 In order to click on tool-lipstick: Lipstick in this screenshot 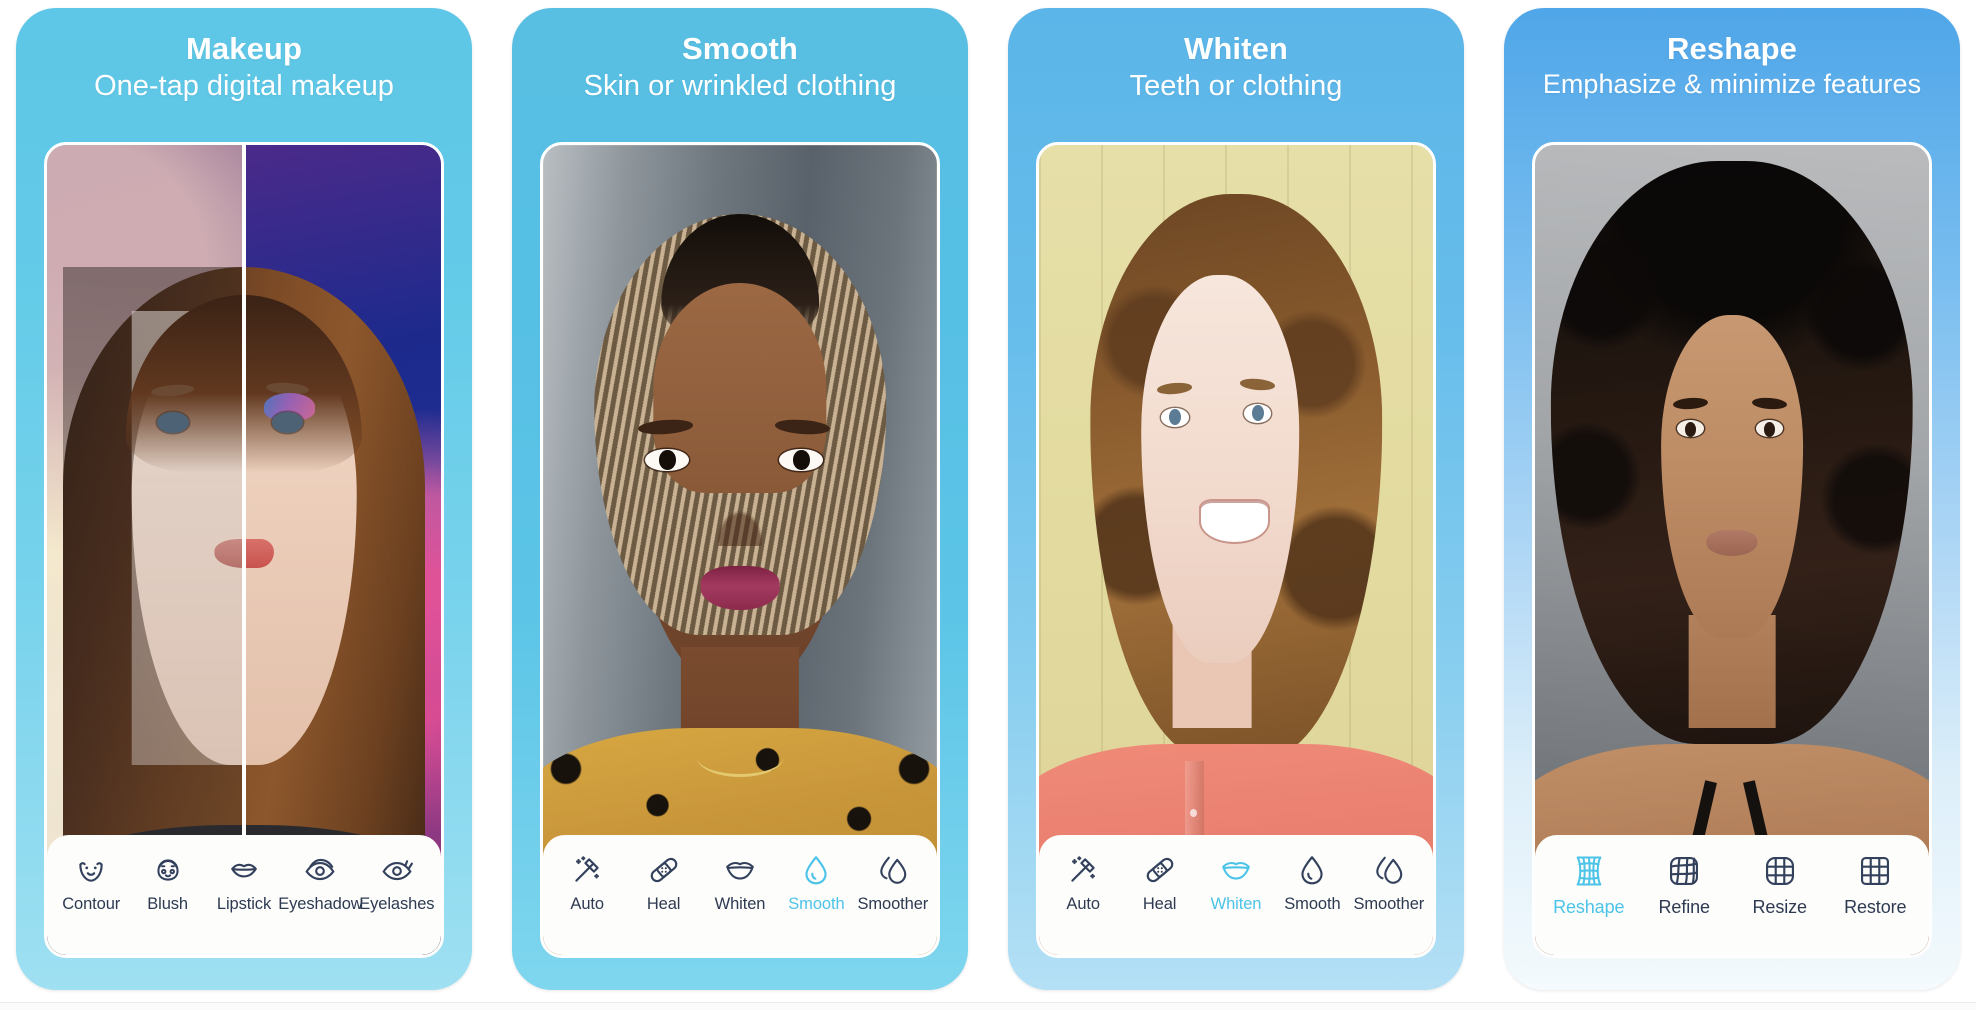, I will do `click(244, 883)`.